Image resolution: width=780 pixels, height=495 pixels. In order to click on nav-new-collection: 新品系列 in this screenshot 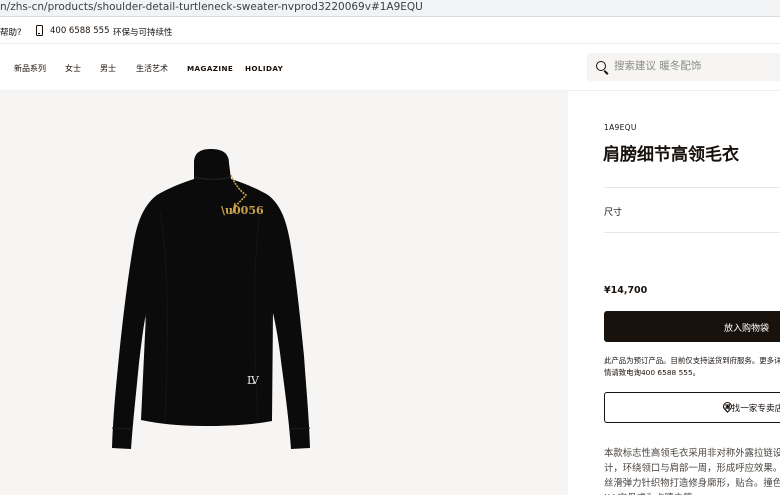, I will do `click(30, 68)`.